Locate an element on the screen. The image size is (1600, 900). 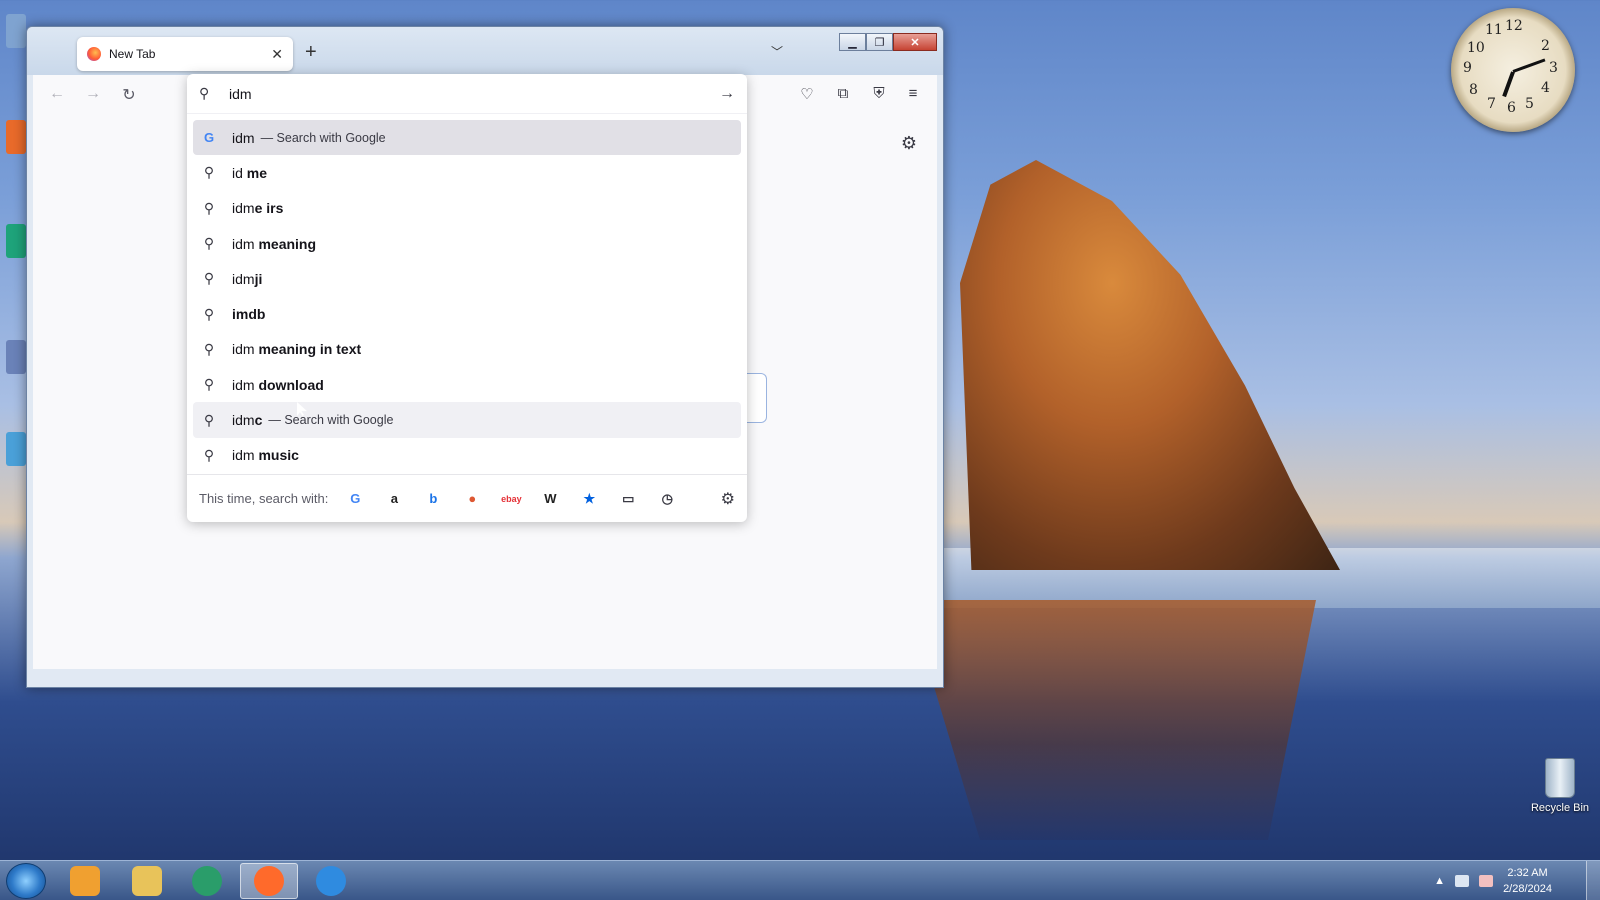
desktop-icon-support is located at coordinates (16, 241).